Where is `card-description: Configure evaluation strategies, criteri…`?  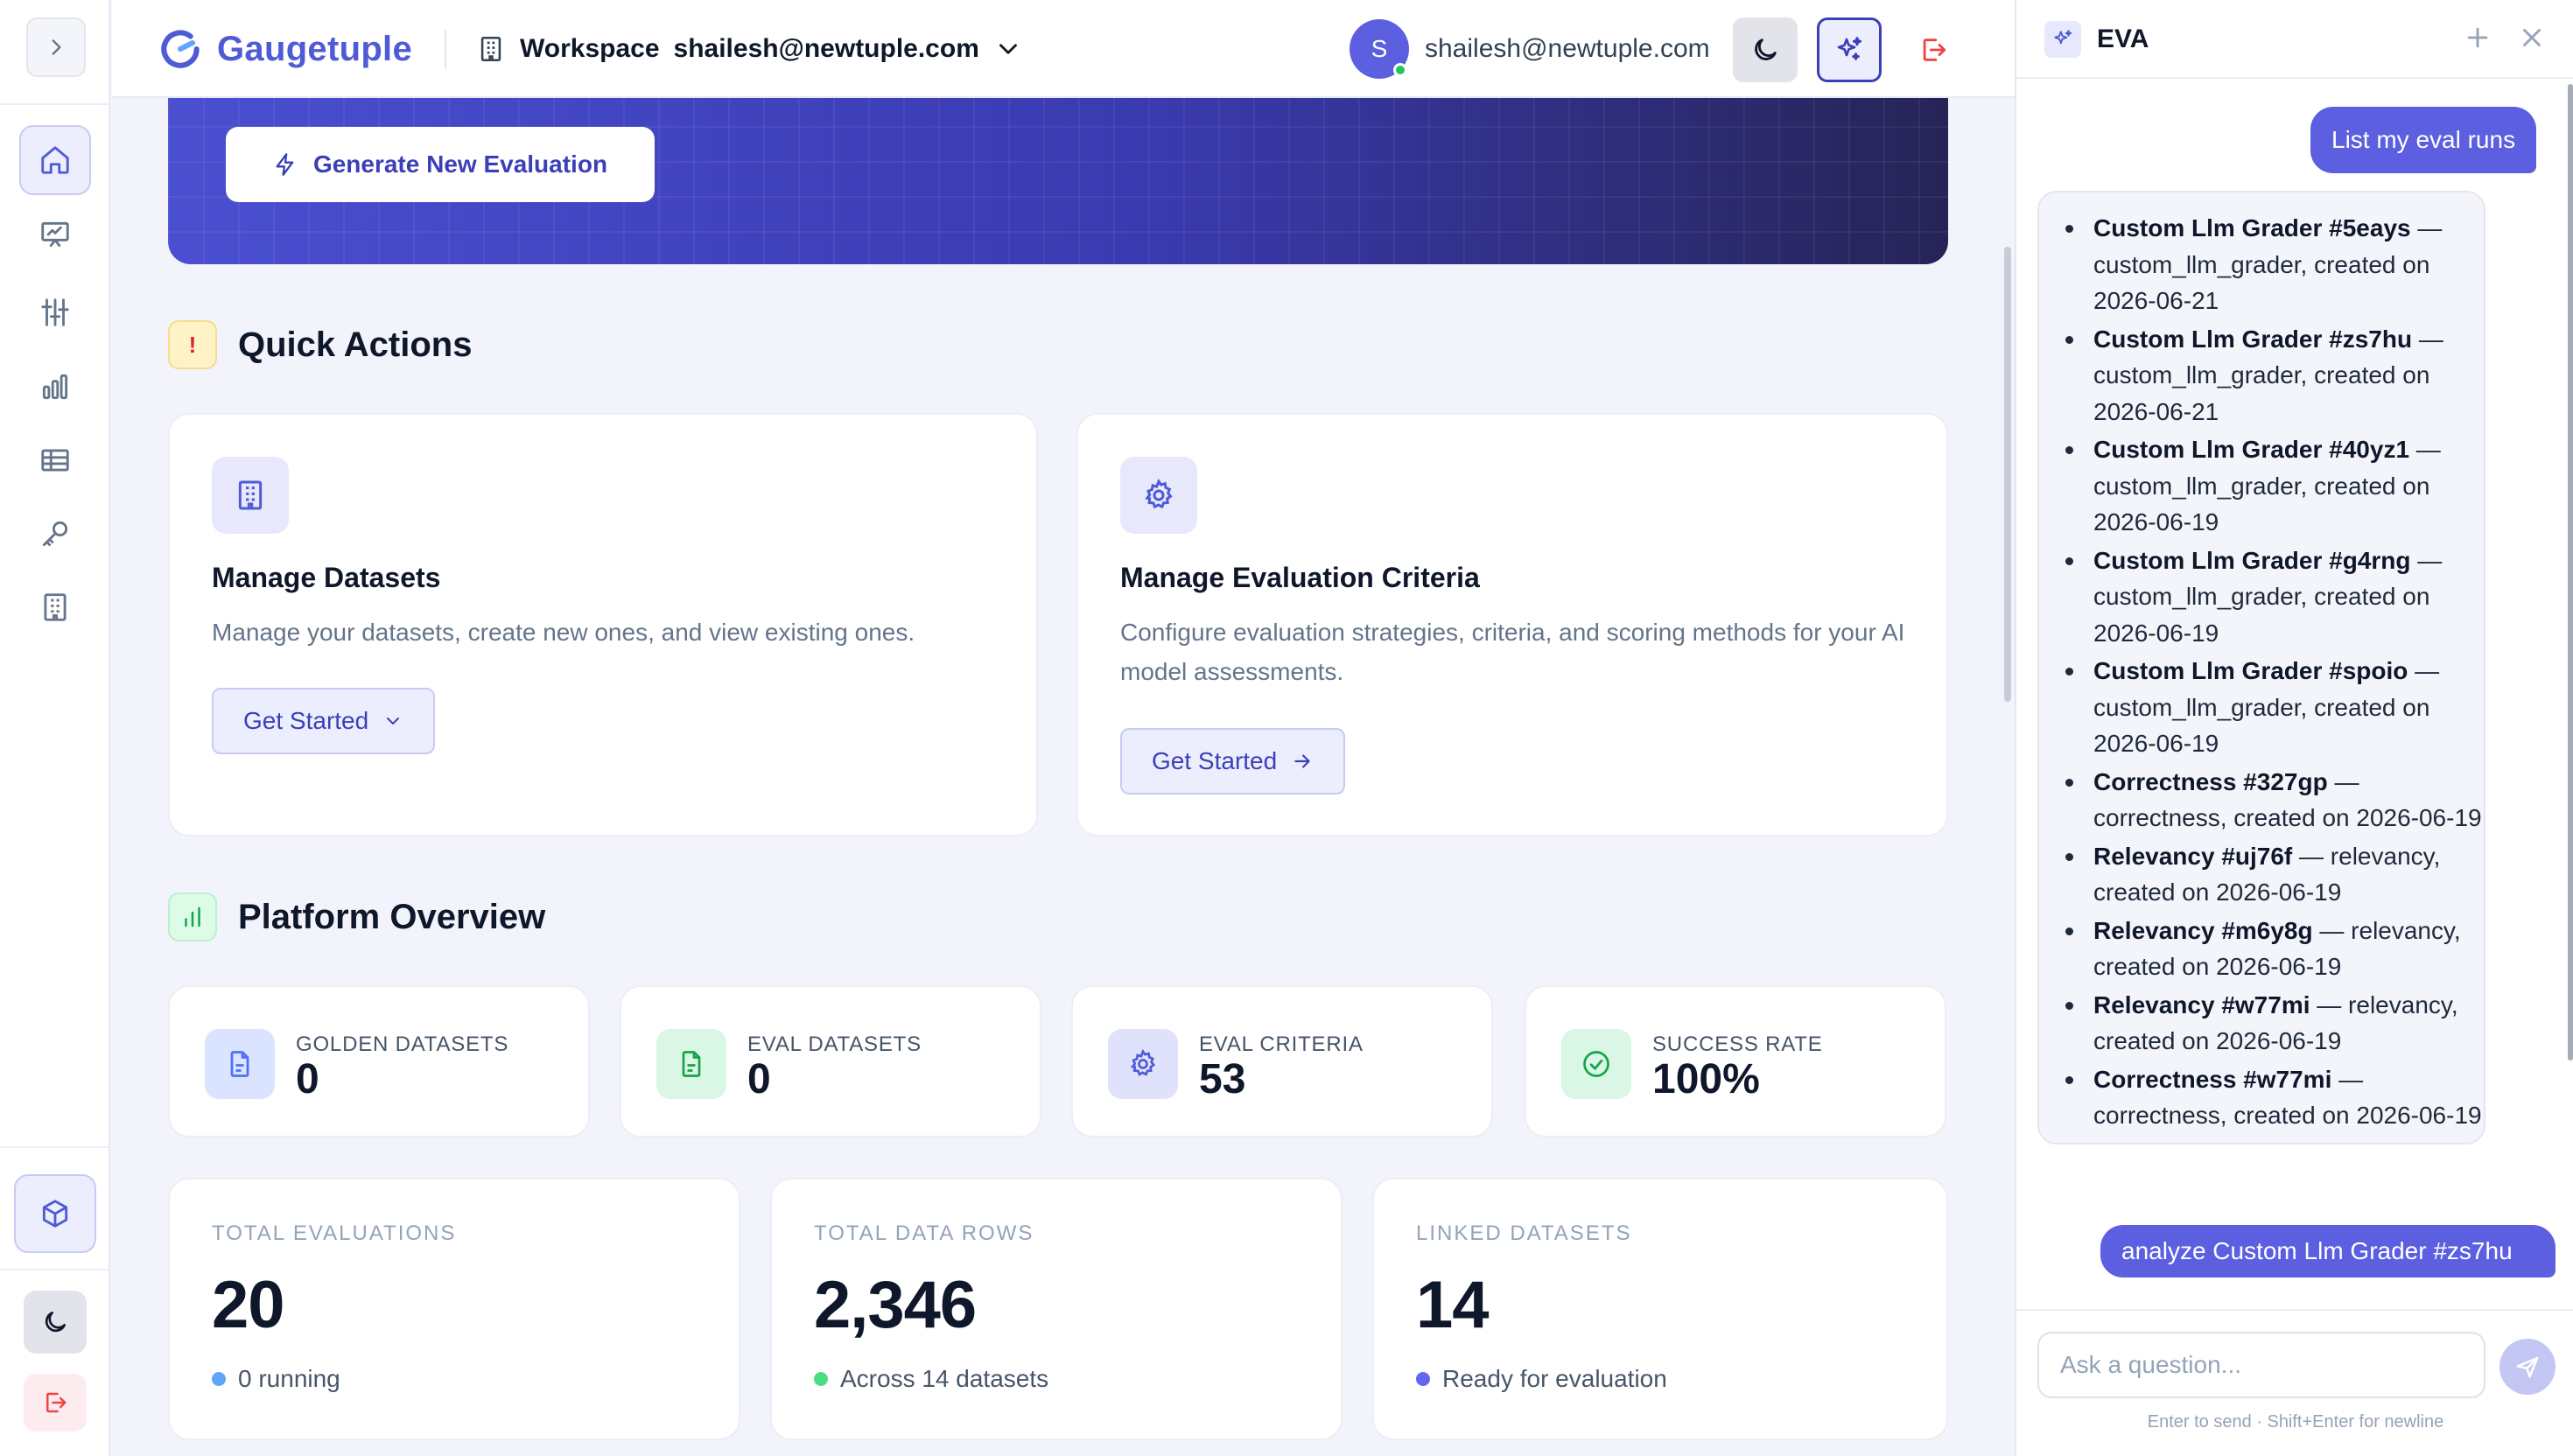
card-description: Configure evaluation strategies, criteri… is located at coordinates (1512, 652).